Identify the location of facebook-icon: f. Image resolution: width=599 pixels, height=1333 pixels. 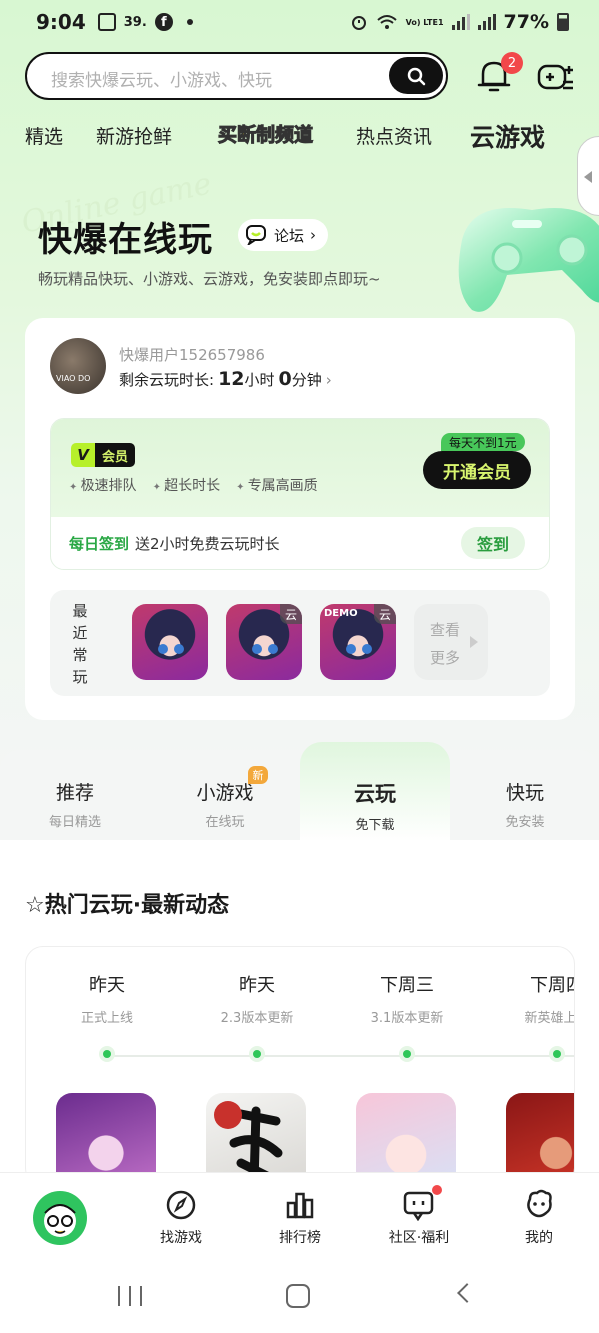
(163, 22).